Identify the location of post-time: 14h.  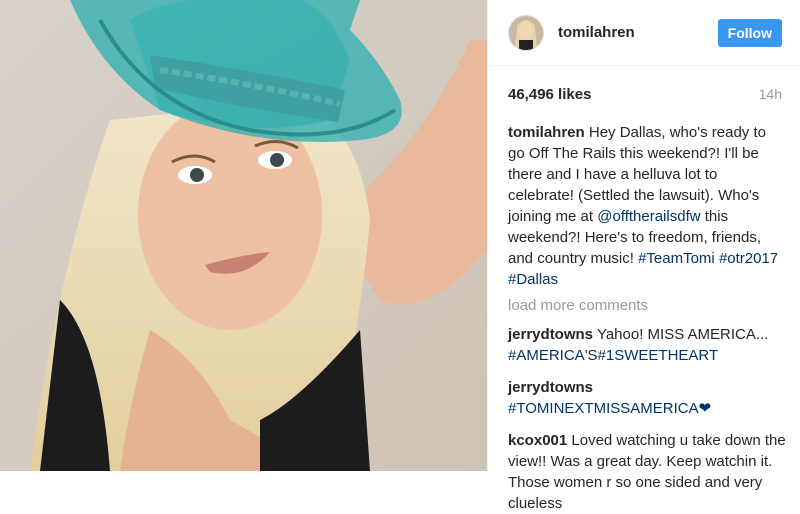
(770, 94).